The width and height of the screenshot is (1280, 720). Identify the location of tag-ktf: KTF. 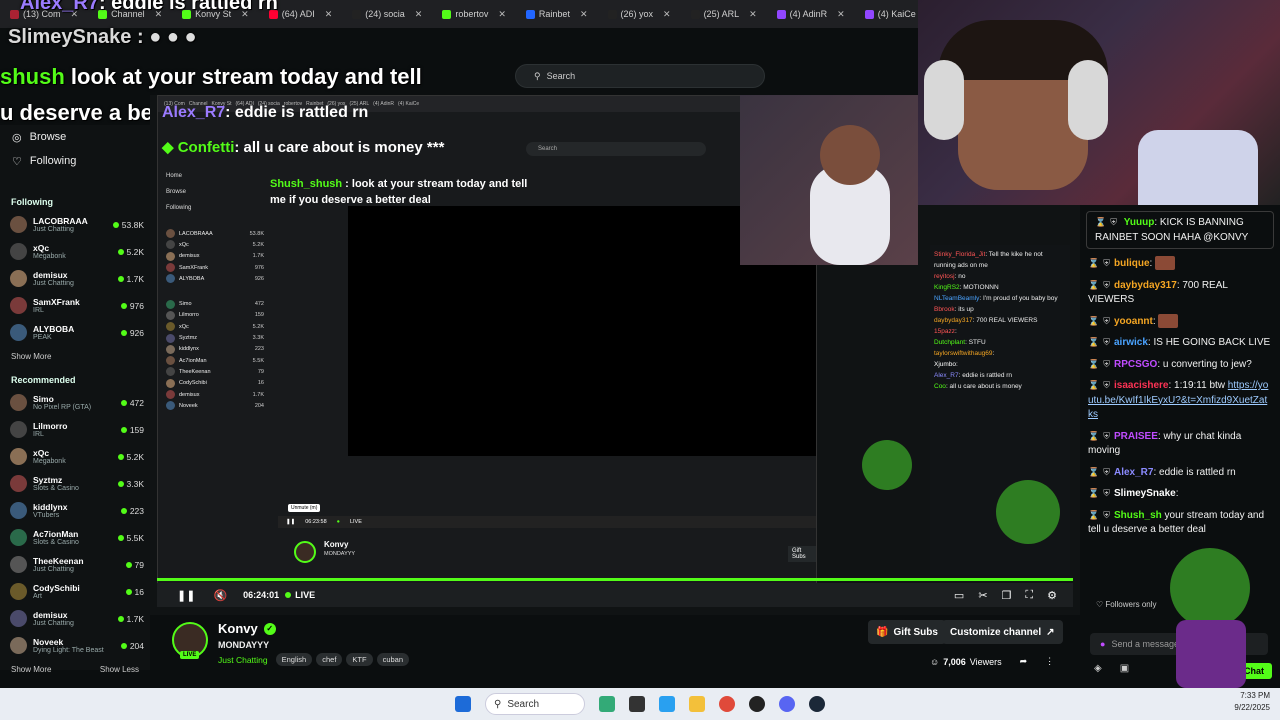
(359, 659).